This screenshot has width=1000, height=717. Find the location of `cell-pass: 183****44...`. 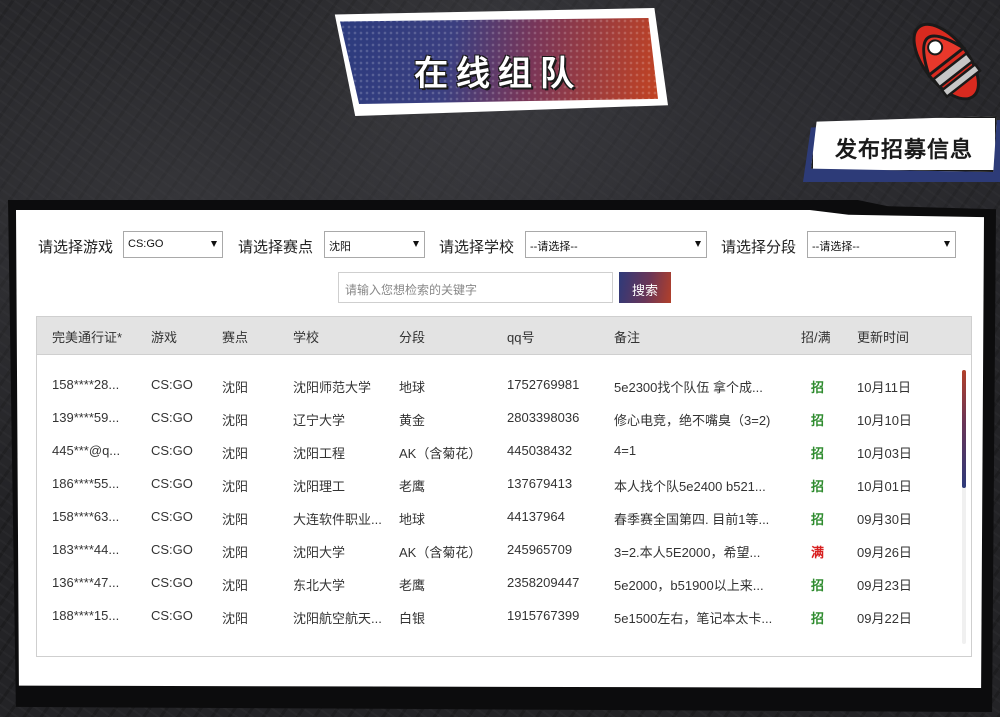

cell-pass: 183****44... is located at coordinates (86, 549).